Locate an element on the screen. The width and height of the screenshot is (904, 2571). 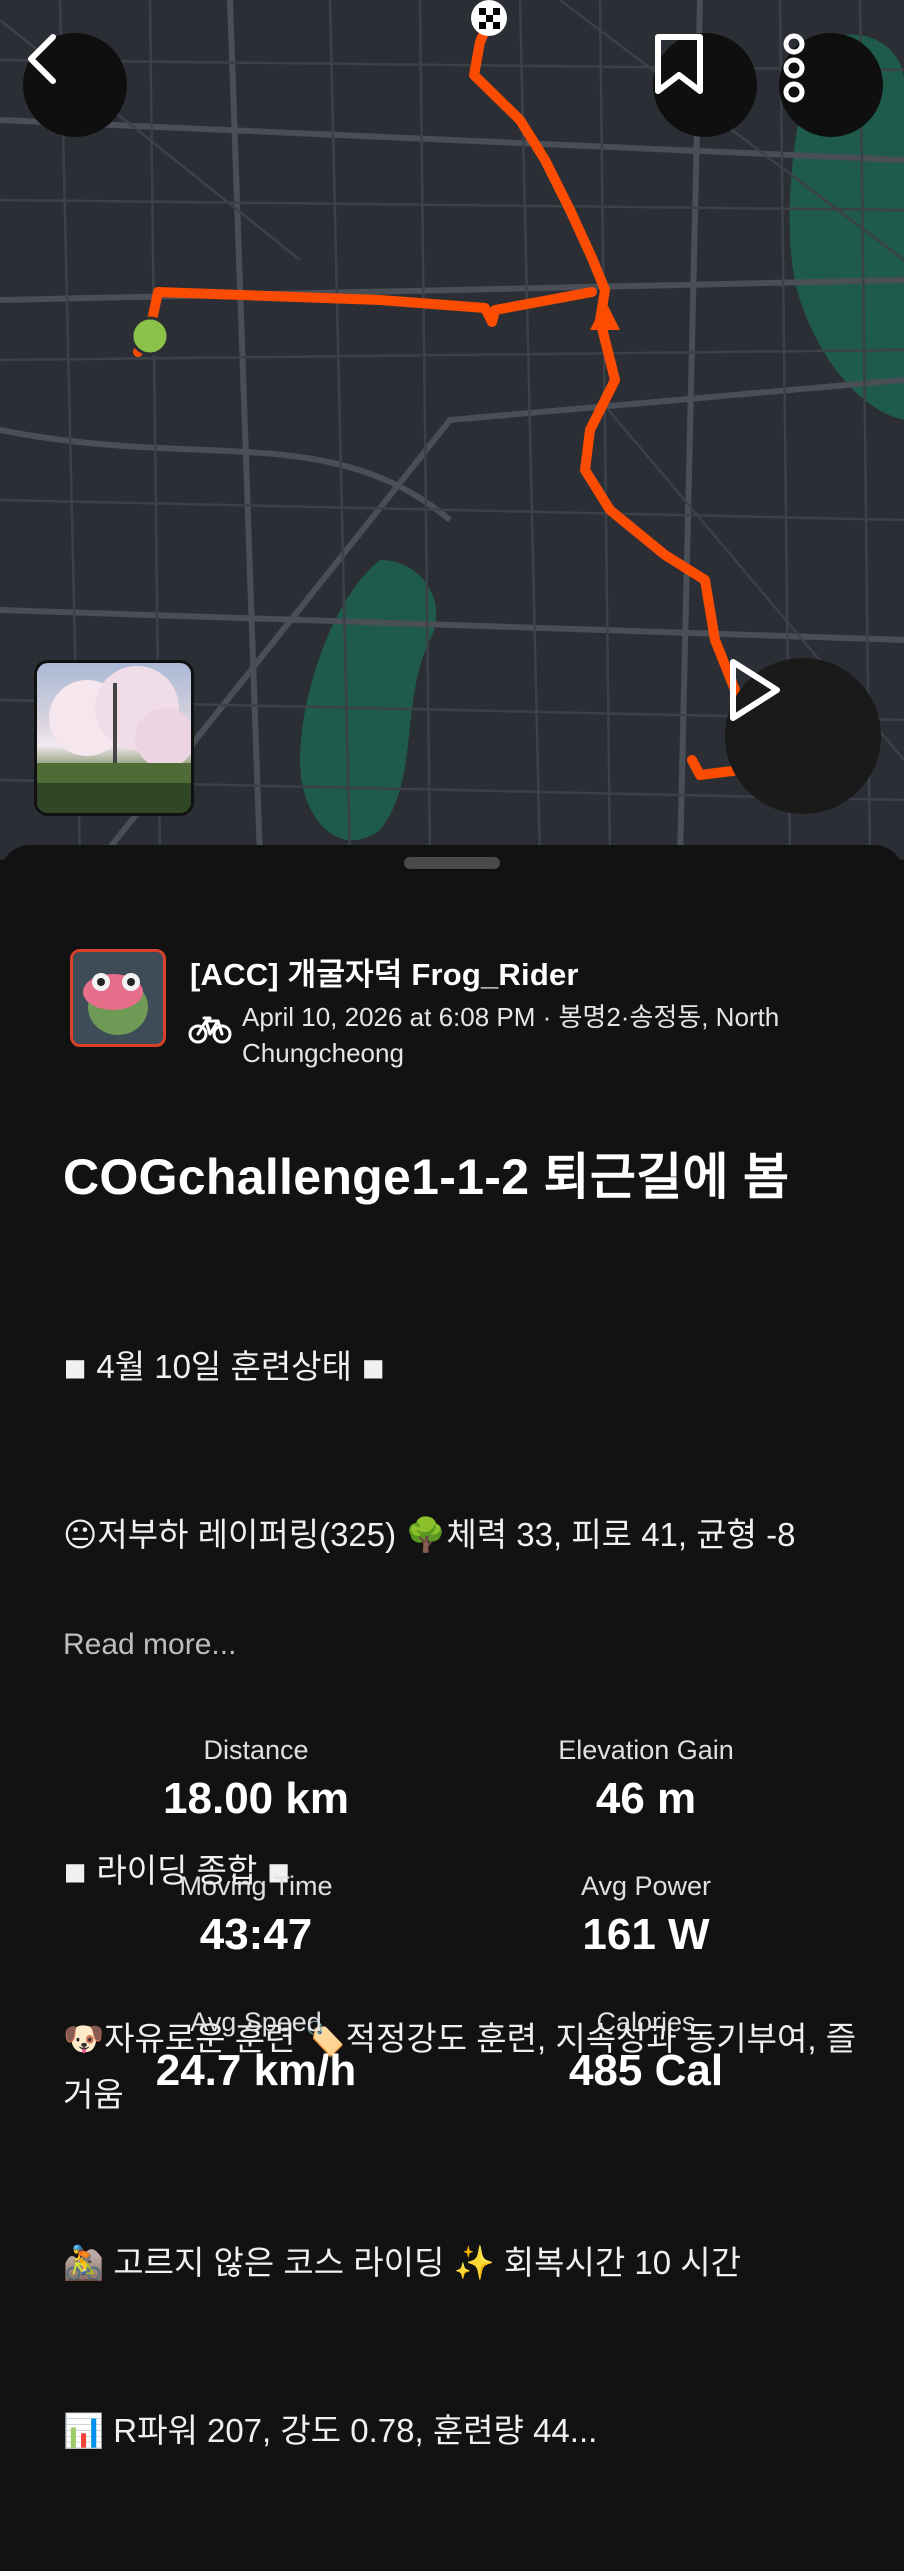
stat-label: Avg Speed is located at coordinates (256, 2022).